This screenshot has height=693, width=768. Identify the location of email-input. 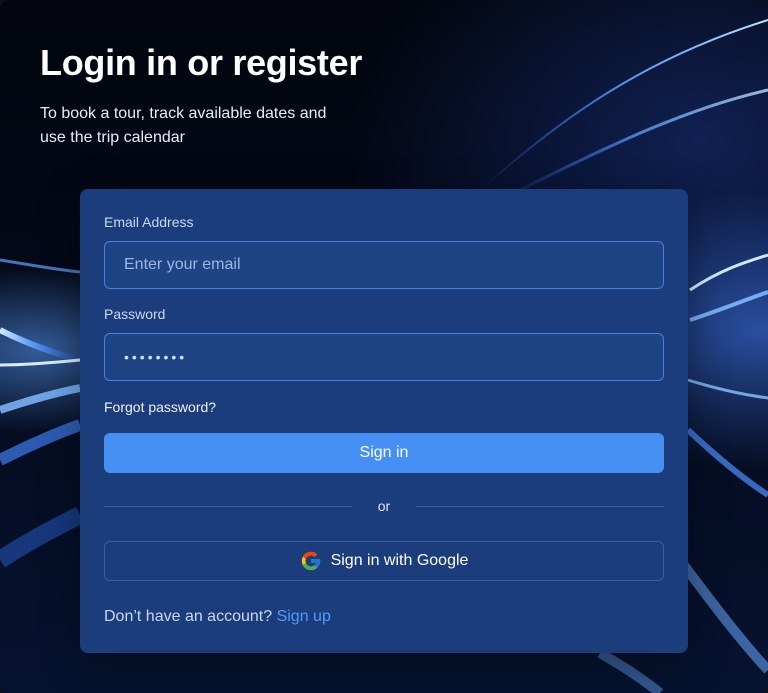
(393, 265).